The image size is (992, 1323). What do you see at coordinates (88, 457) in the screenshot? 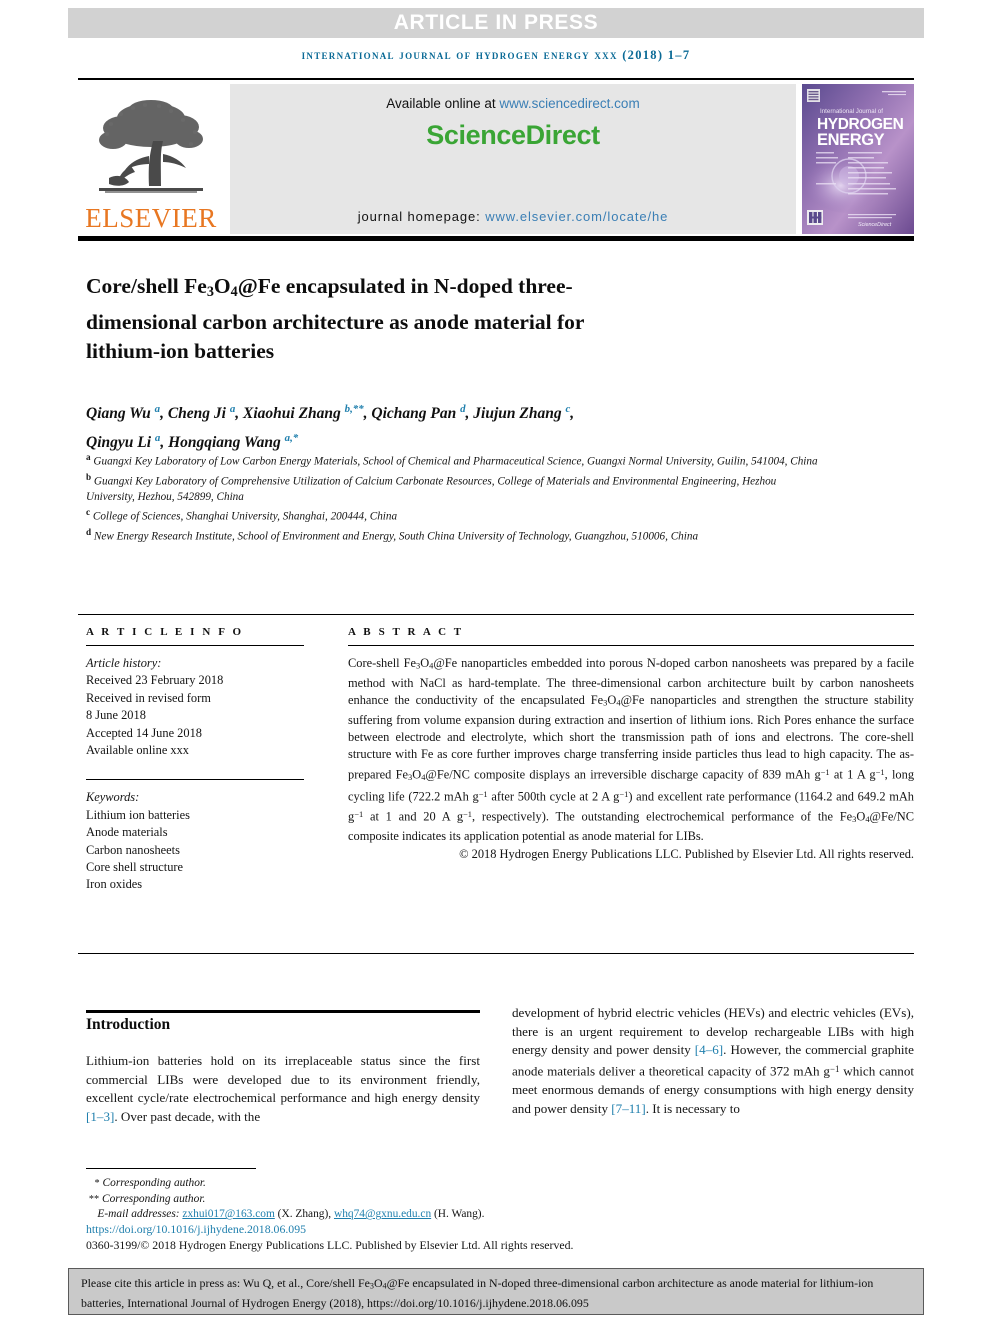
I see `affiliation-mark: a` at bounding box center [88, 457].